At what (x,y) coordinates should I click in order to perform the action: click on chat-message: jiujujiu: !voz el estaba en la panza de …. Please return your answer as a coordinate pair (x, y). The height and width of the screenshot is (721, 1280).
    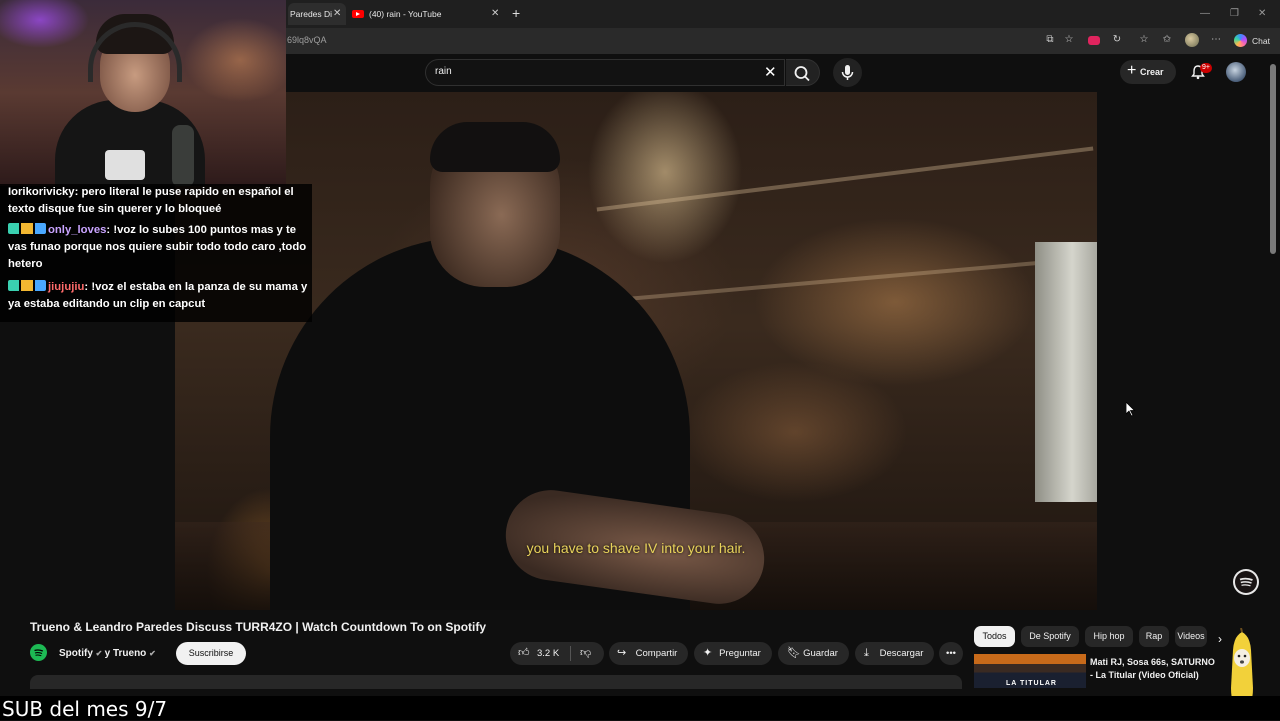
    Looking at the image, I should click on (158, 295).